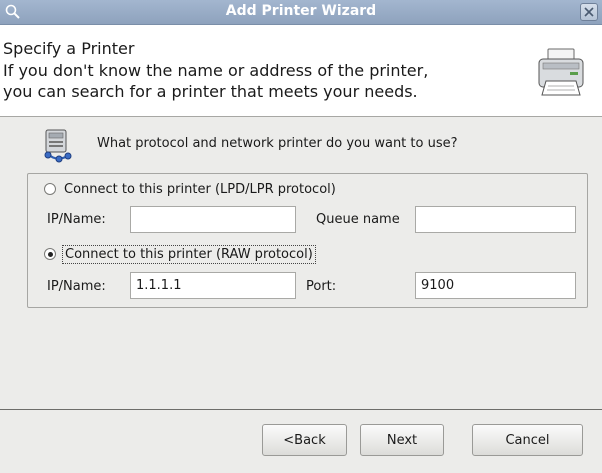  I want to click on raw-radio-label: Connect to this printer (RAW protocol), so click(189, 254).